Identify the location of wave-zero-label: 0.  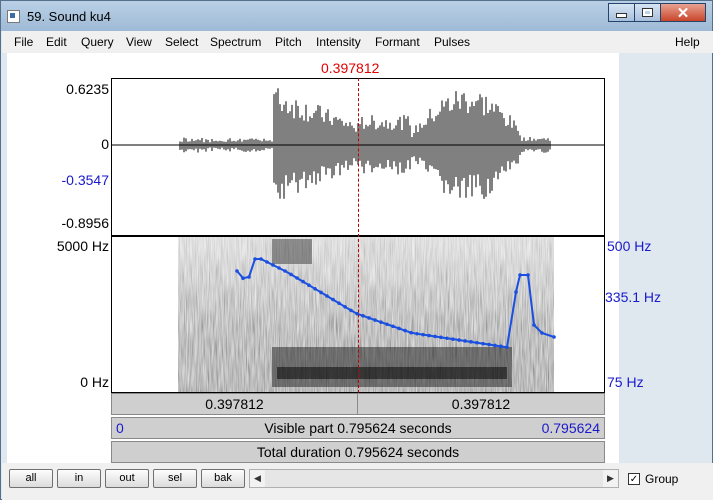
(105, 144).